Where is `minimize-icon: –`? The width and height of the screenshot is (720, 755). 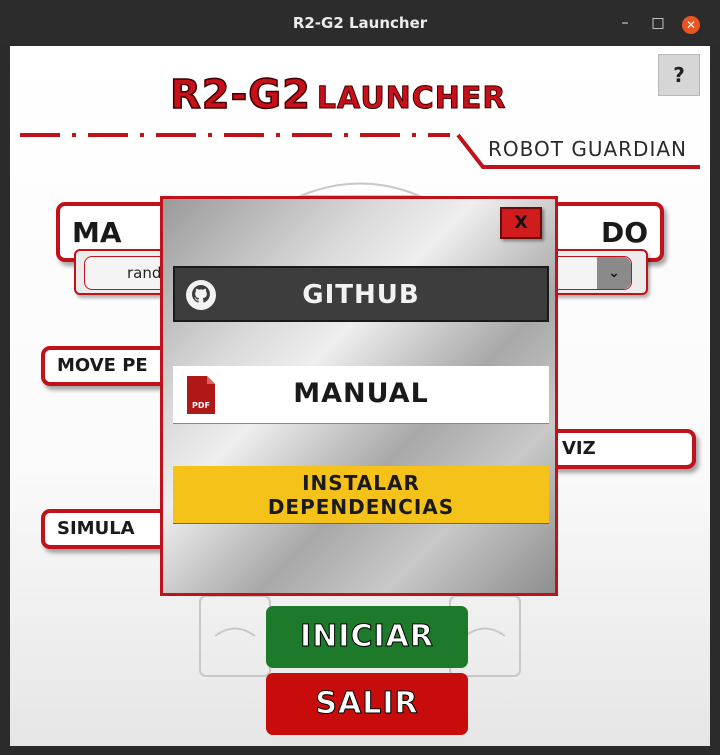 minimize-icon: – is located at coordinates (625, 23).